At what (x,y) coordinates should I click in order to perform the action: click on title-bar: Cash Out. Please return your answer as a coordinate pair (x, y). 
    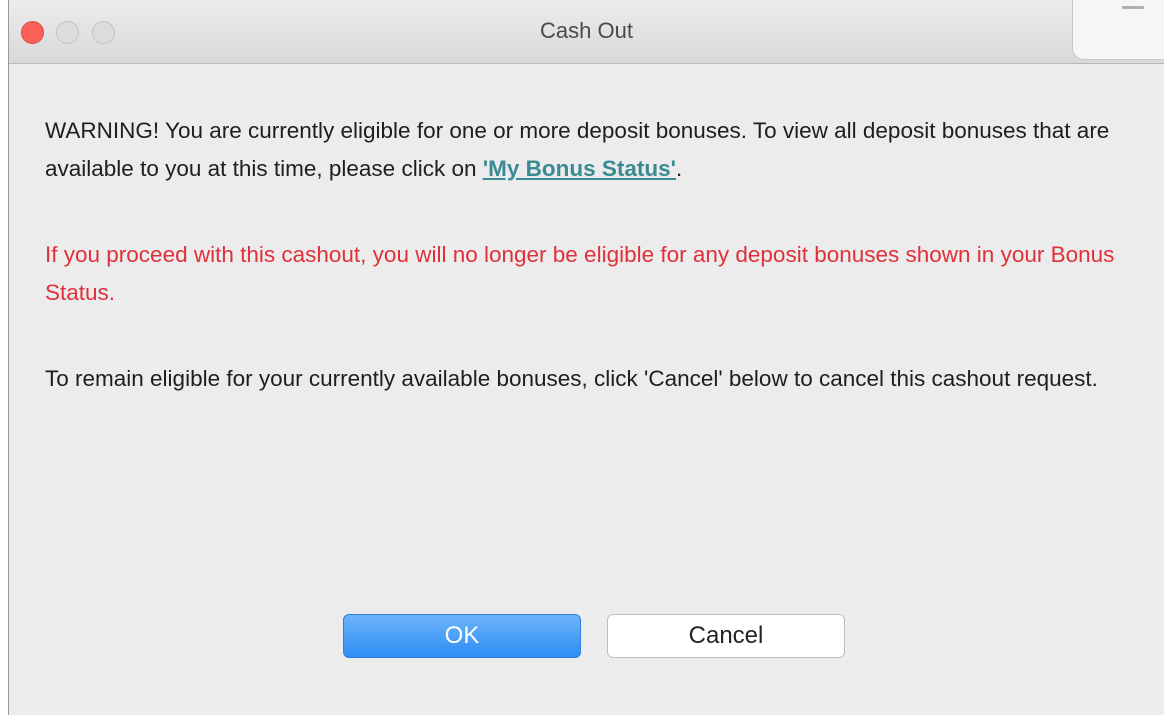
    Looking at the image, I should click on (586, 32).